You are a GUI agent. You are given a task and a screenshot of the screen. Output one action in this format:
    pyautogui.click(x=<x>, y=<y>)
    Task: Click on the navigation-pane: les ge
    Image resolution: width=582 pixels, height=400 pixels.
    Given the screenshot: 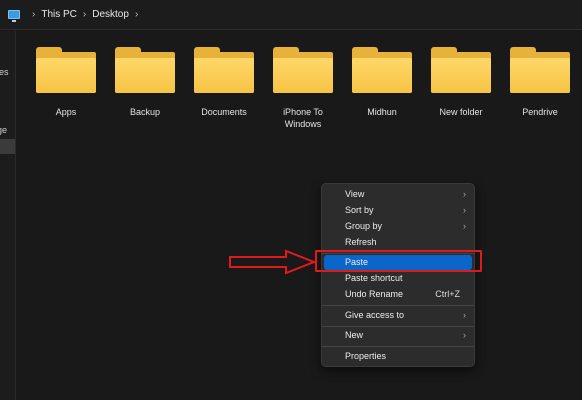 What is the action you would take?
    pyautogui.click(x=8, y=215)
    